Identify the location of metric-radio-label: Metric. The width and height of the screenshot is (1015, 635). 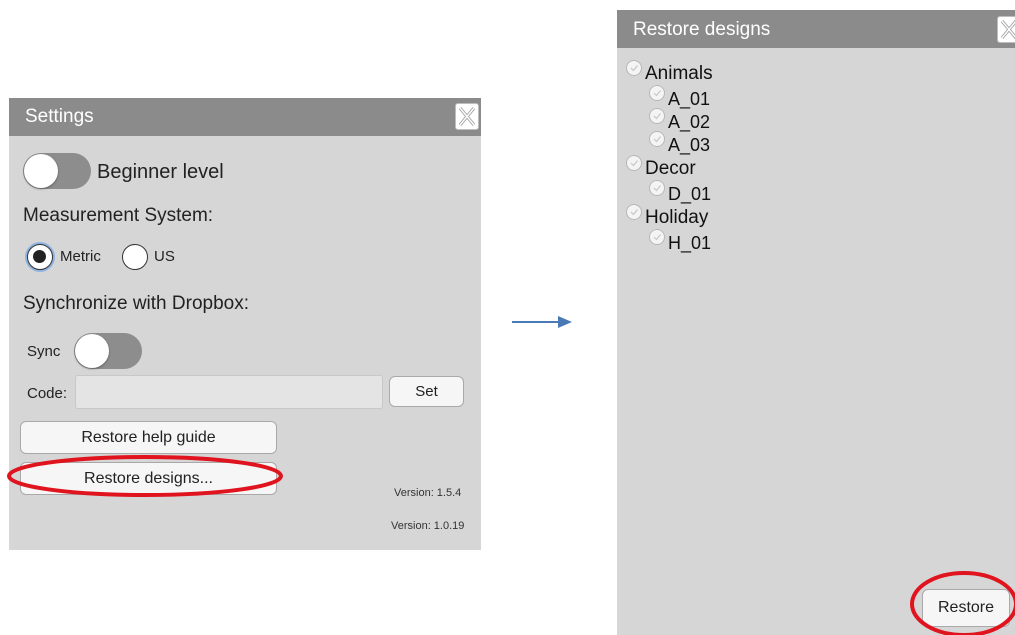
(80, 256).